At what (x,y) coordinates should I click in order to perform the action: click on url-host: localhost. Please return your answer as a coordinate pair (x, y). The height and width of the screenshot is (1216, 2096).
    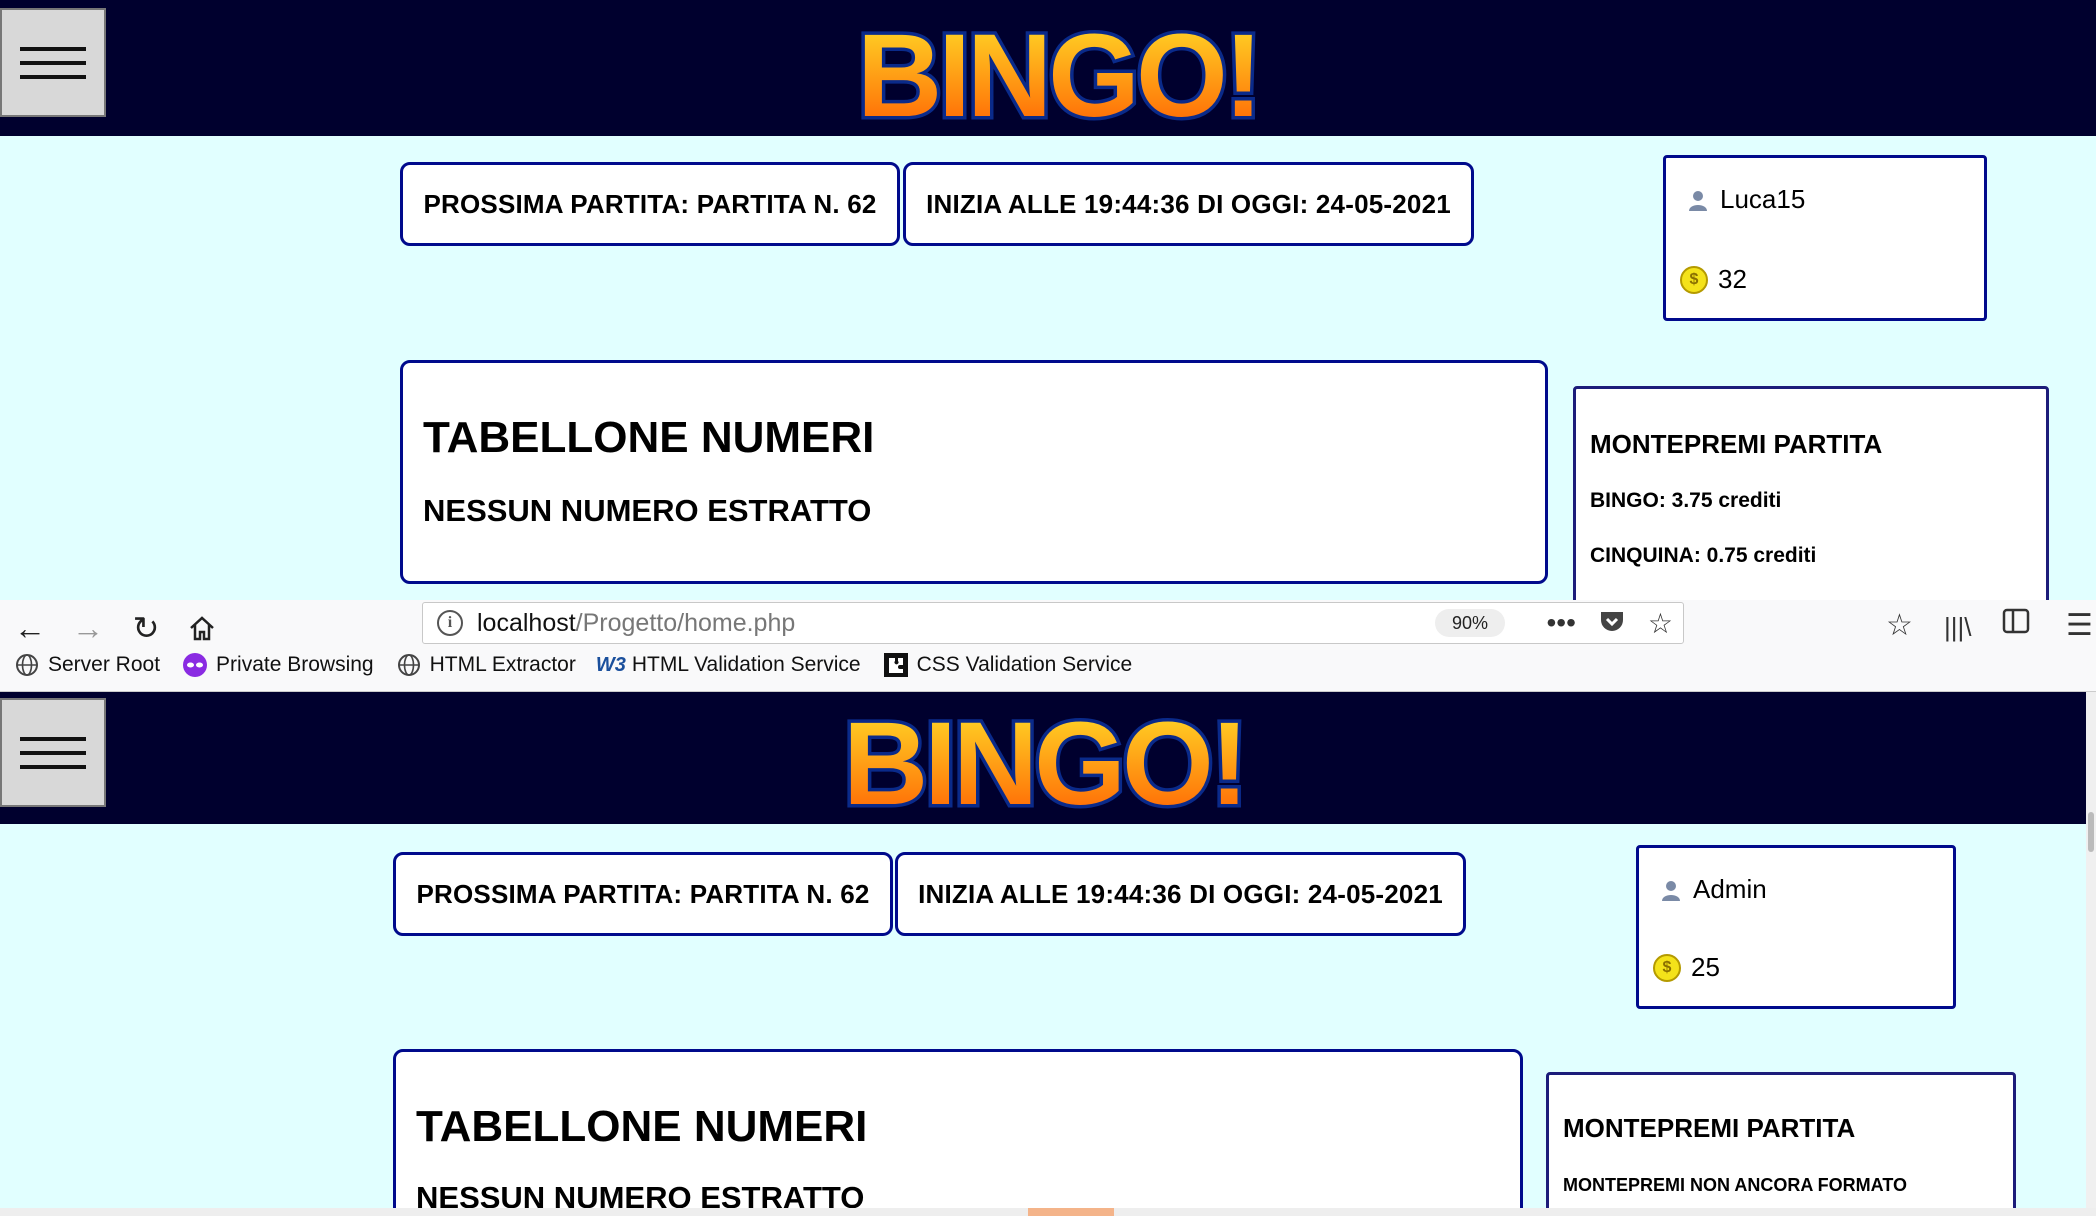
    Looking at the image, I should click on (526, 622).